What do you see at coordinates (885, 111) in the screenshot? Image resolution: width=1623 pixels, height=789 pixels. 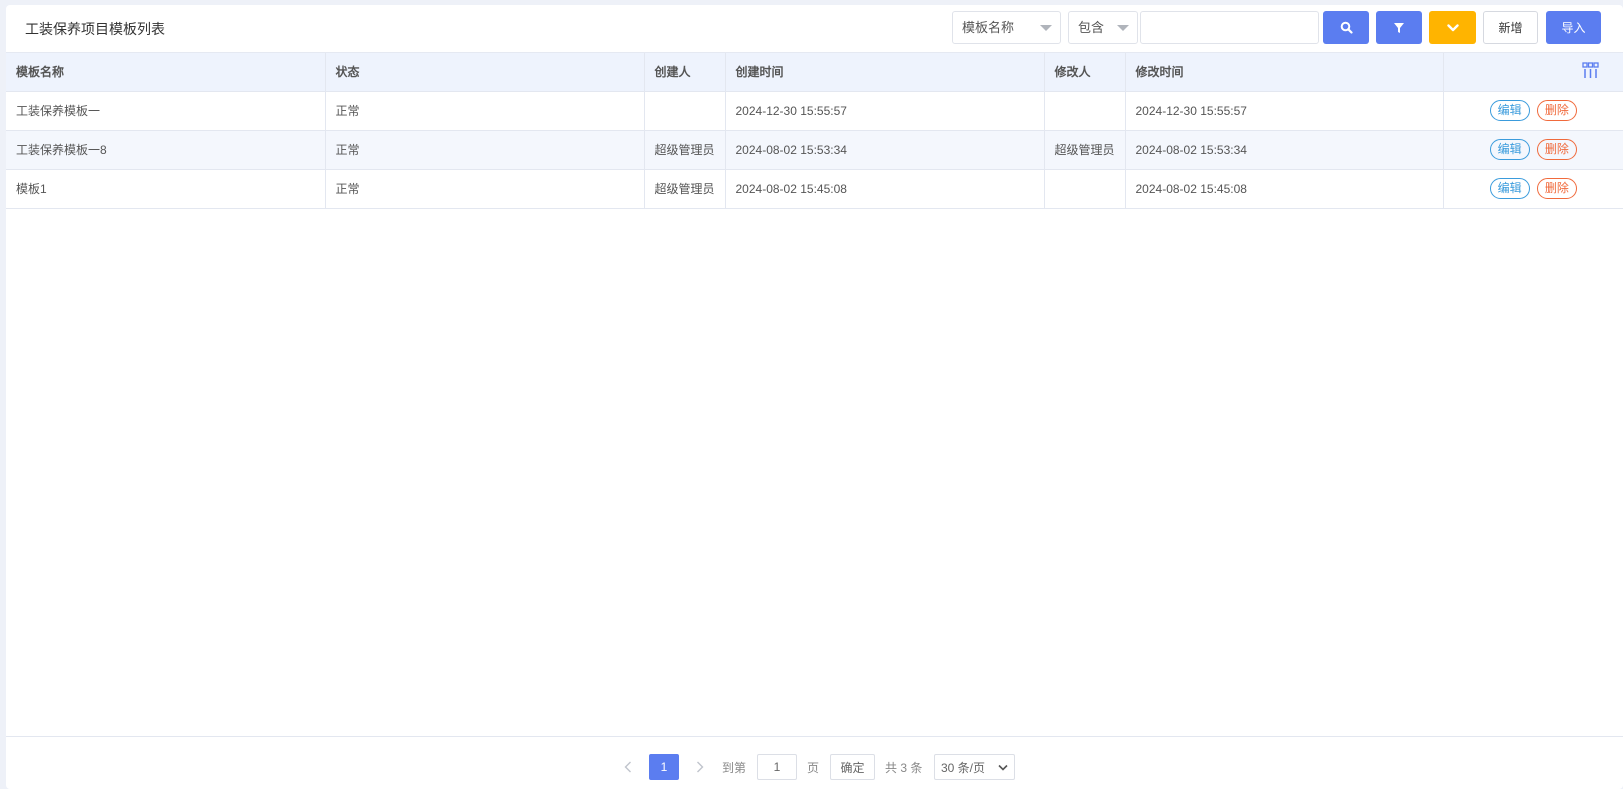 I see `cell-created-time: 2024-12-30 15:55:57` at bounding box center [885, 111].